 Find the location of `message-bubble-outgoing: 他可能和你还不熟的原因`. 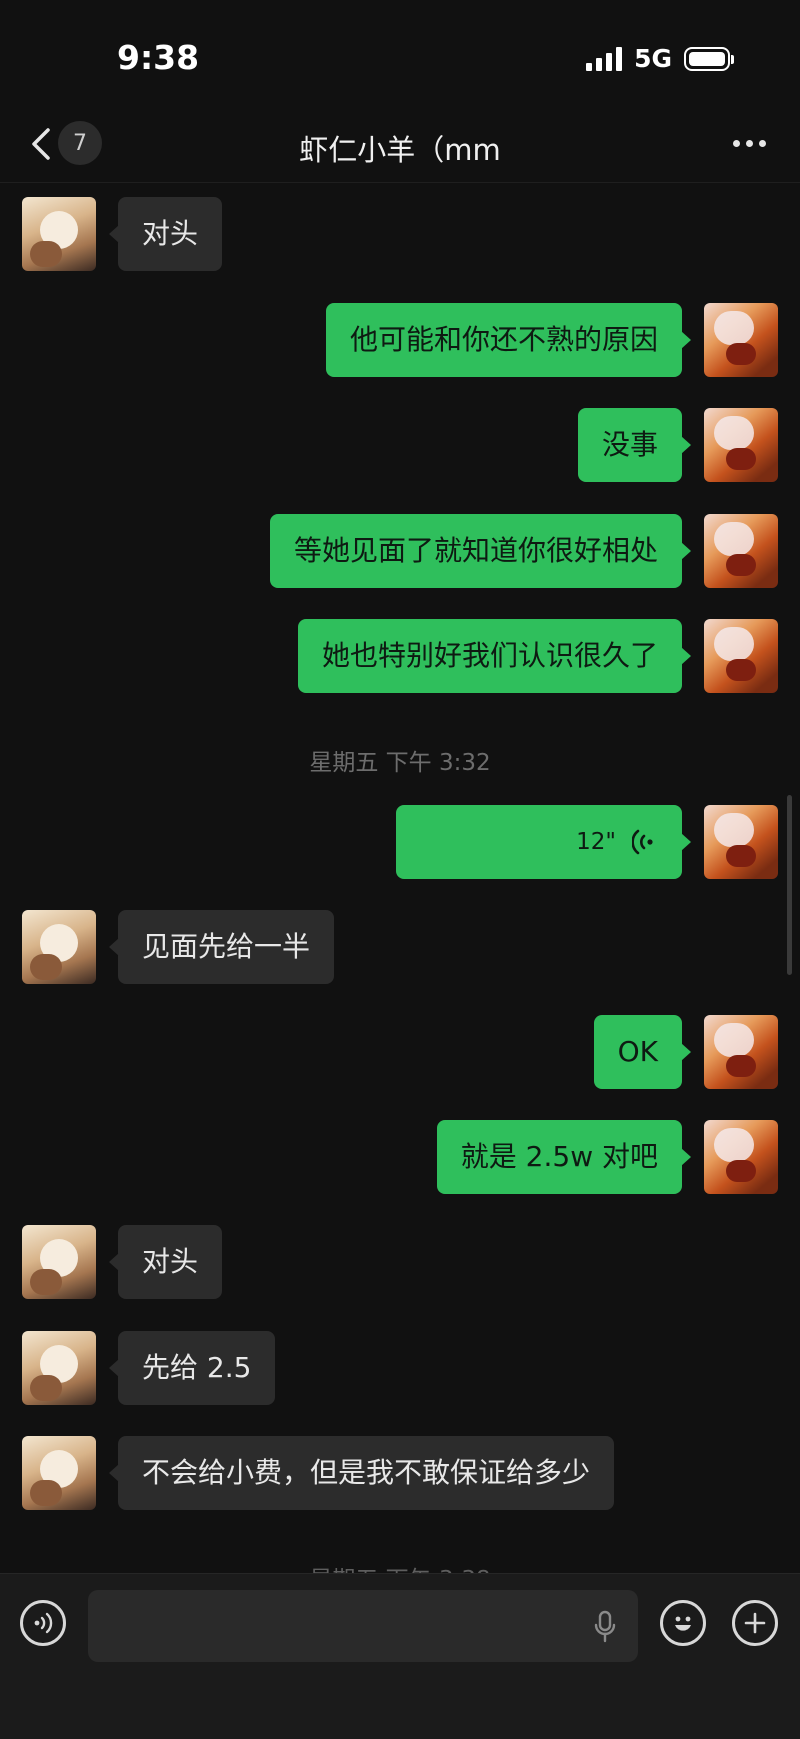

message-bubble-outgoing: 他可能和你还不熟的原因 is located at coordinates (508, 340).